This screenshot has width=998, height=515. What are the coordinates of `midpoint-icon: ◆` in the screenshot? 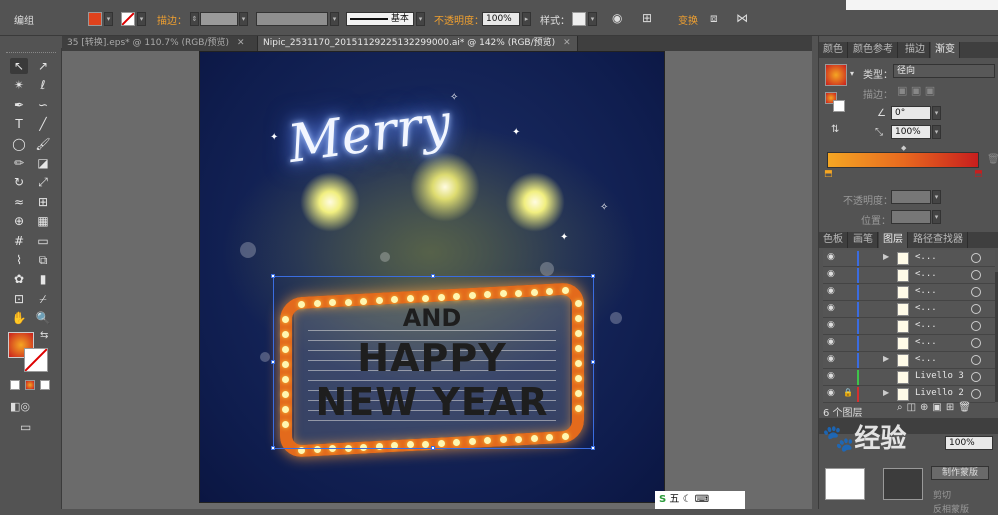 It's located at (903, 148).